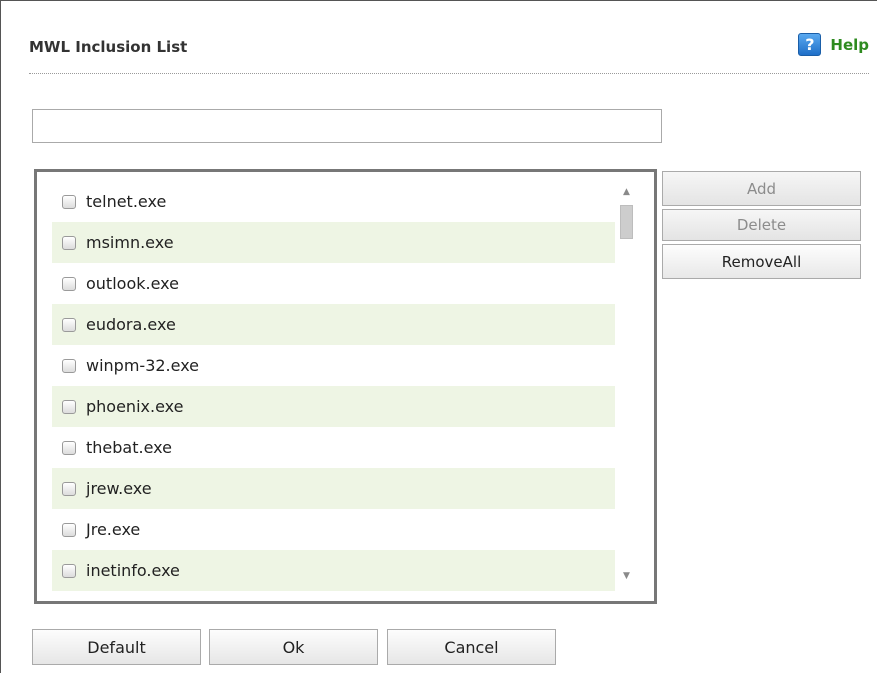  I want to click on delete-button: Delete, so click(761, 225).